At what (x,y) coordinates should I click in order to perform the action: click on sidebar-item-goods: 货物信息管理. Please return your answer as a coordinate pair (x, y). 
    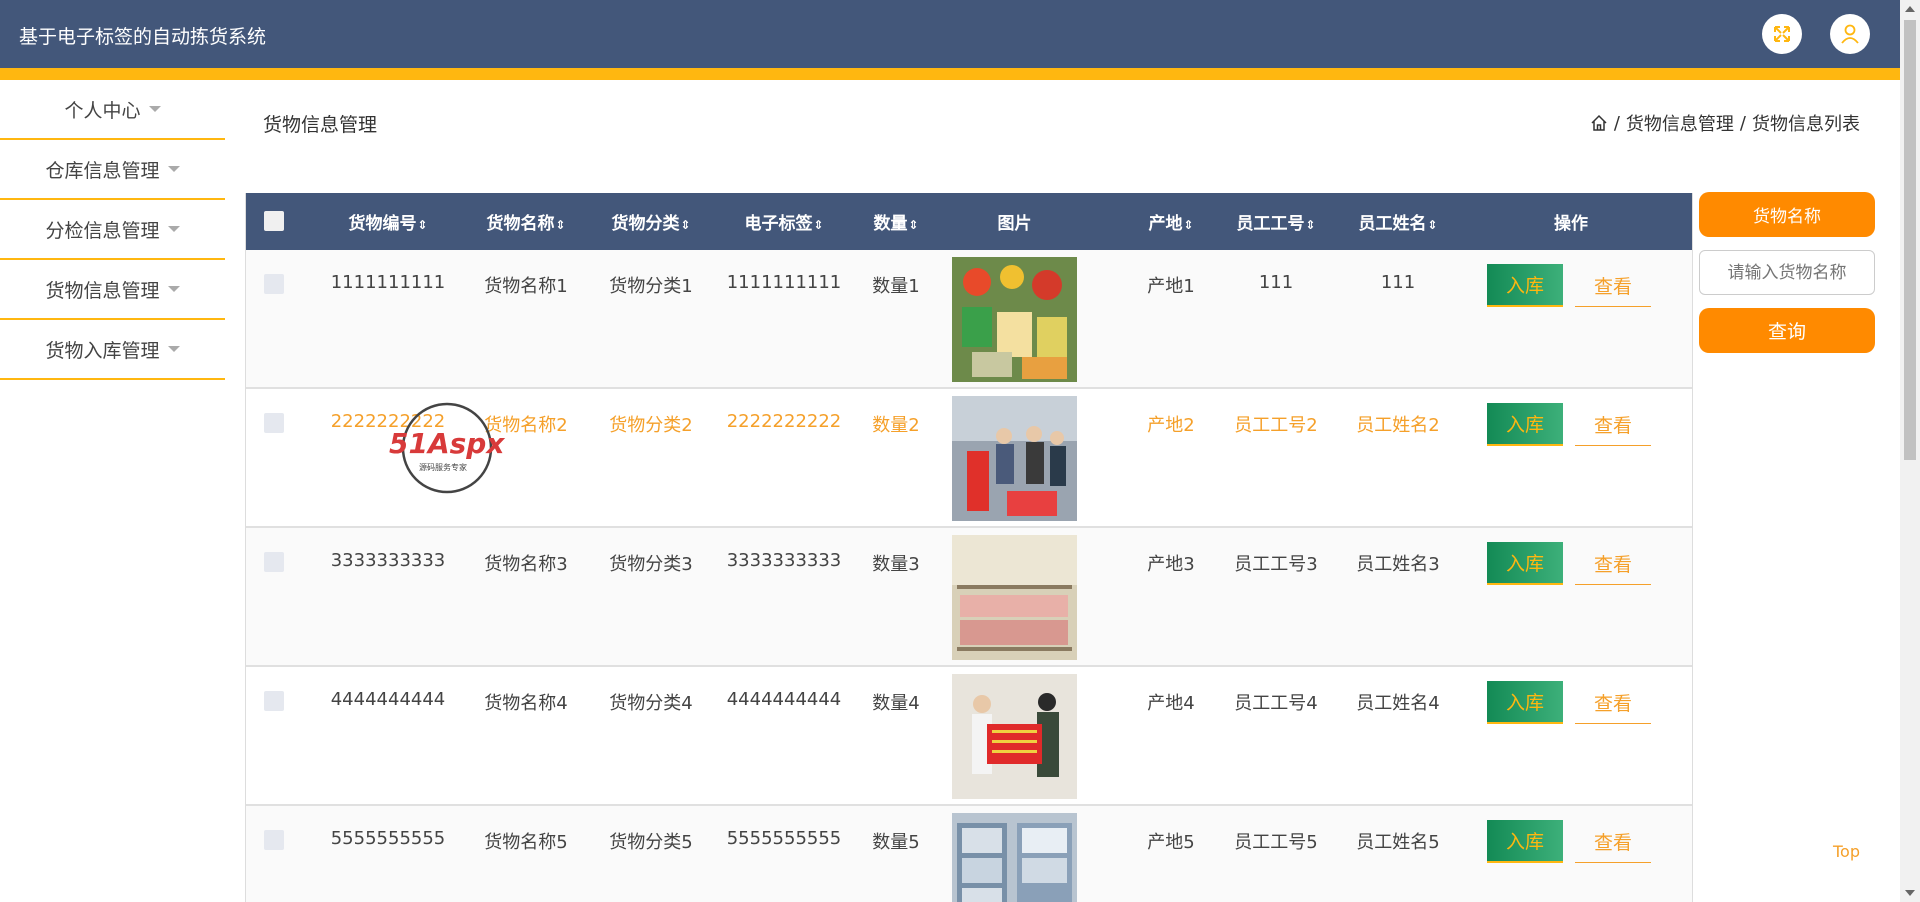
    Looking at the image, I should click on (112, 290).